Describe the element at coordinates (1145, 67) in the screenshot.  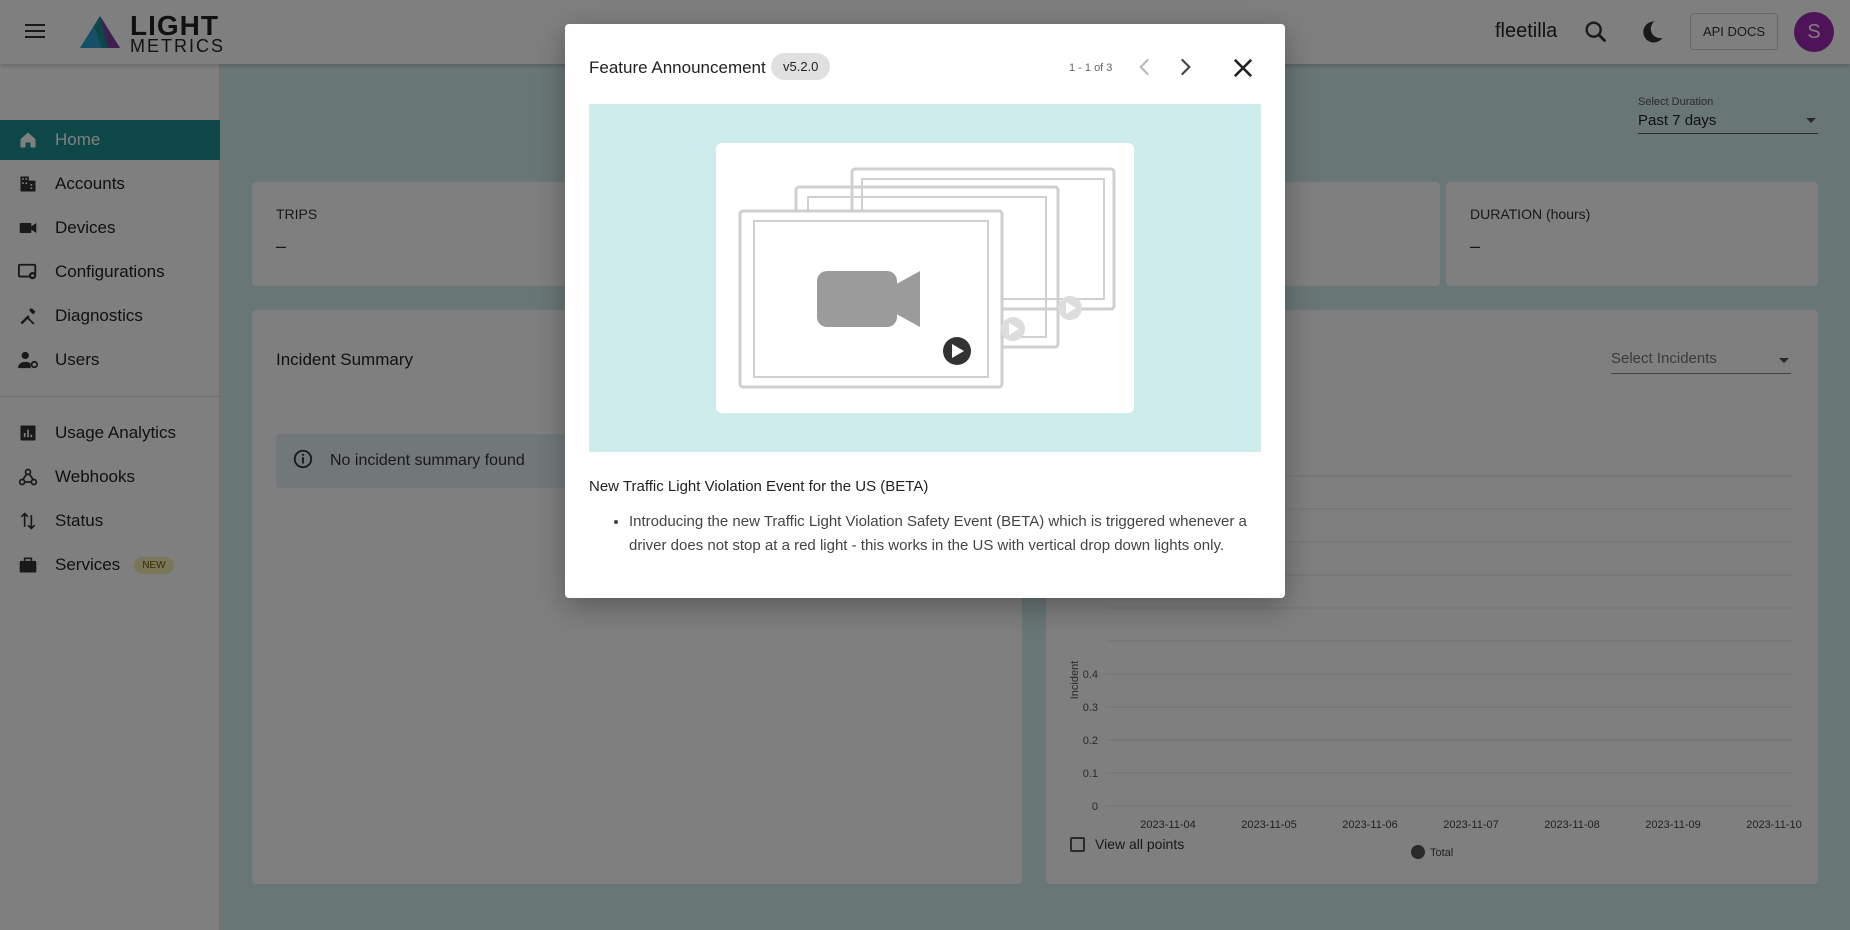
I see `chevron-left-icon` at that location.